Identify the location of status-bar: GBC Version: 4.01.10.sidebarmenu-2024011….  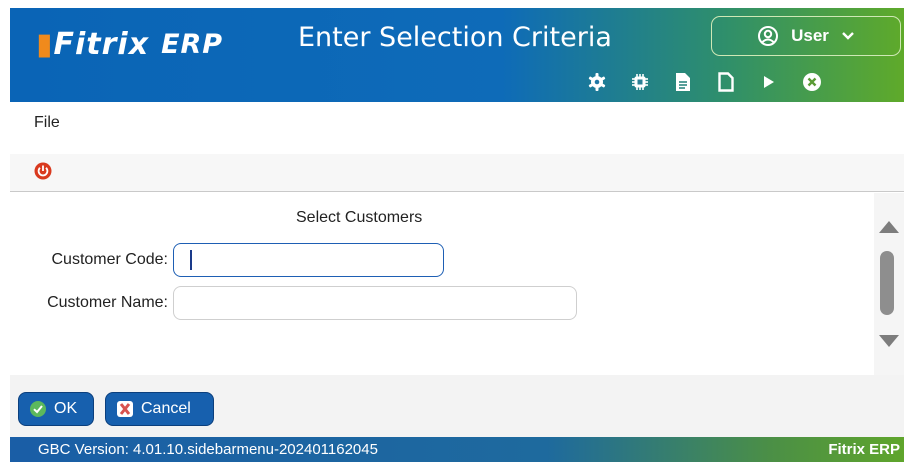
(457, 449).